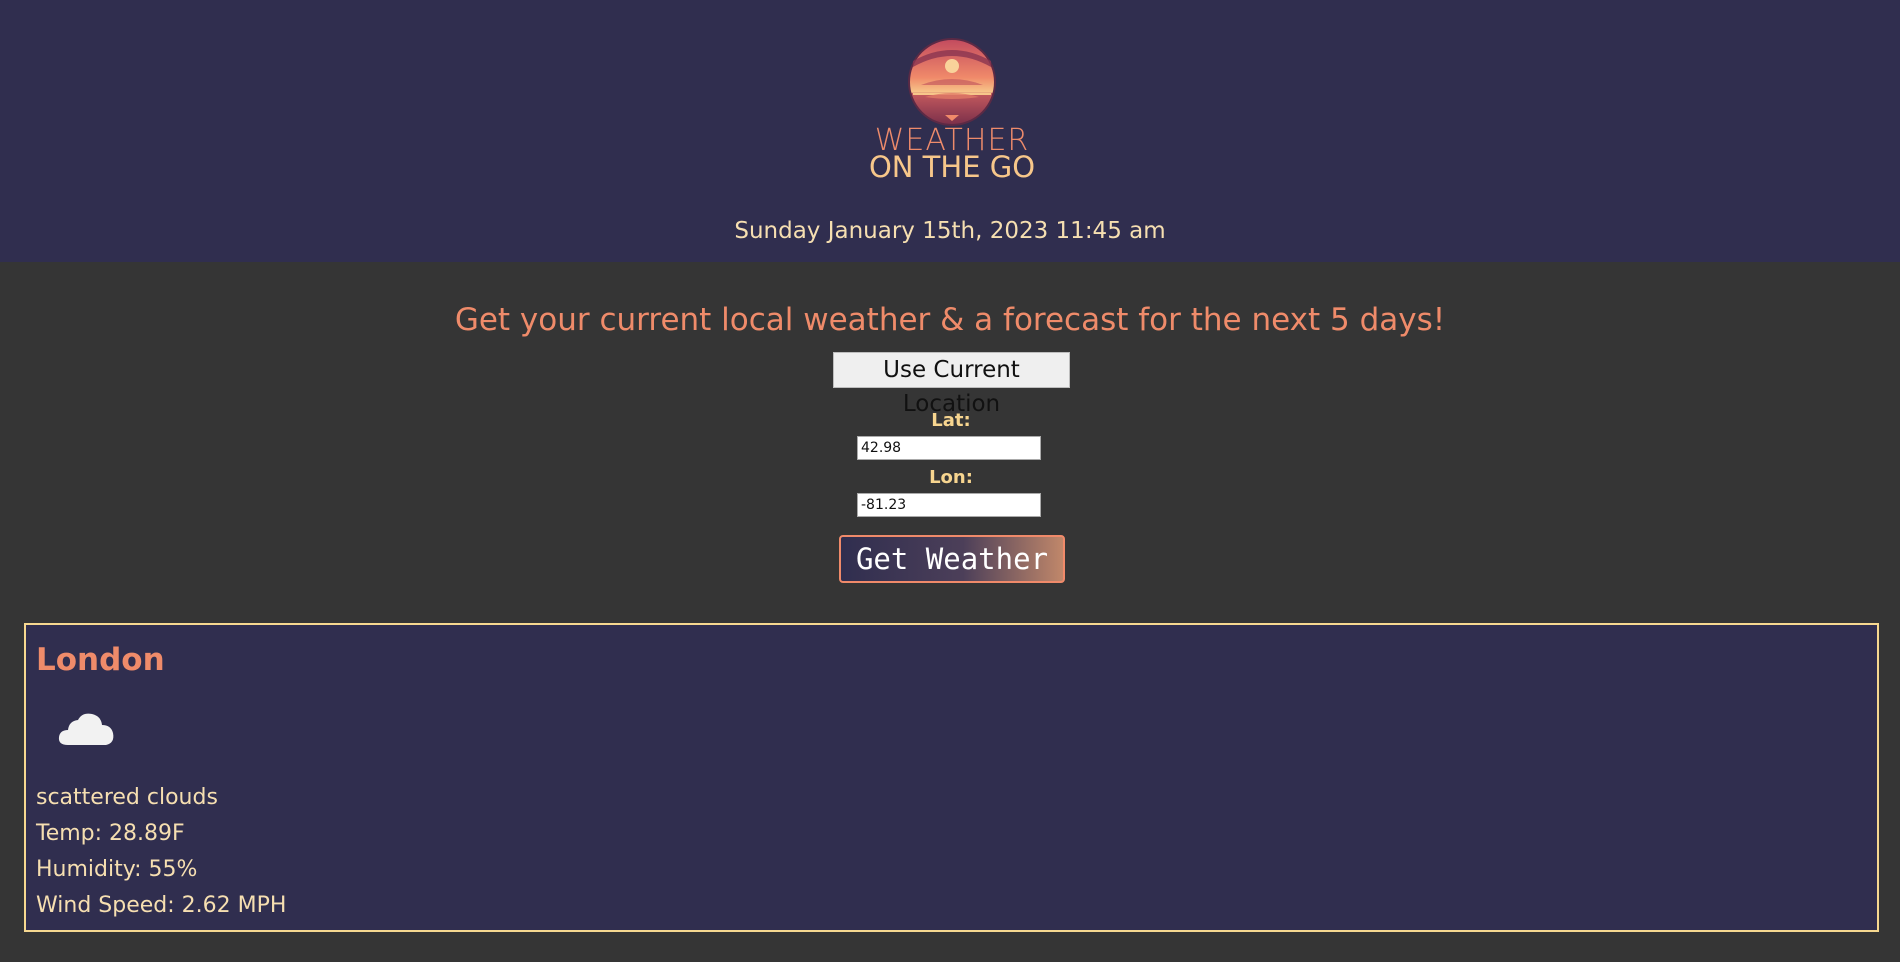 The image size is (1900, 962). Describe the element at coordinates (117, 869) in the screenshot. I see `humidity: Humidity: 55%` at that location.